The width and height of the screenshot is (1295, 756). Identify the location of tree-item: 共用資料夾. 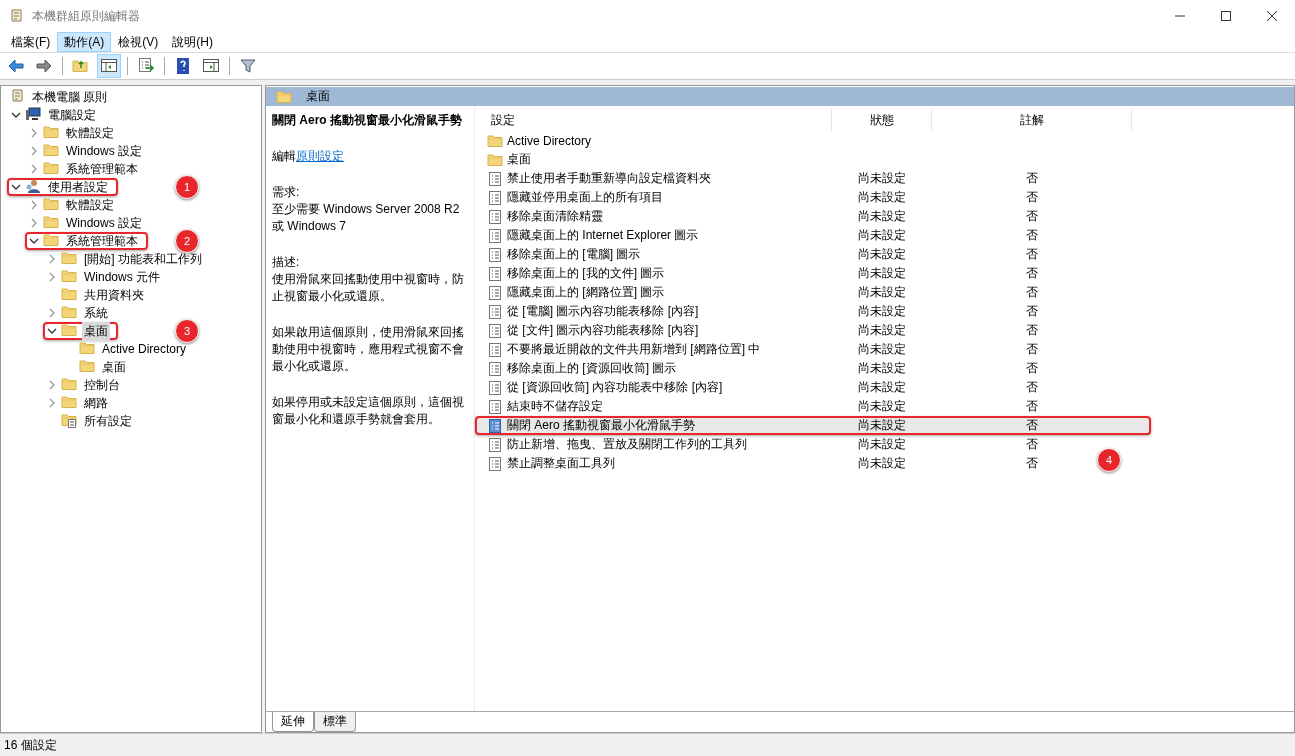
(114, 295).